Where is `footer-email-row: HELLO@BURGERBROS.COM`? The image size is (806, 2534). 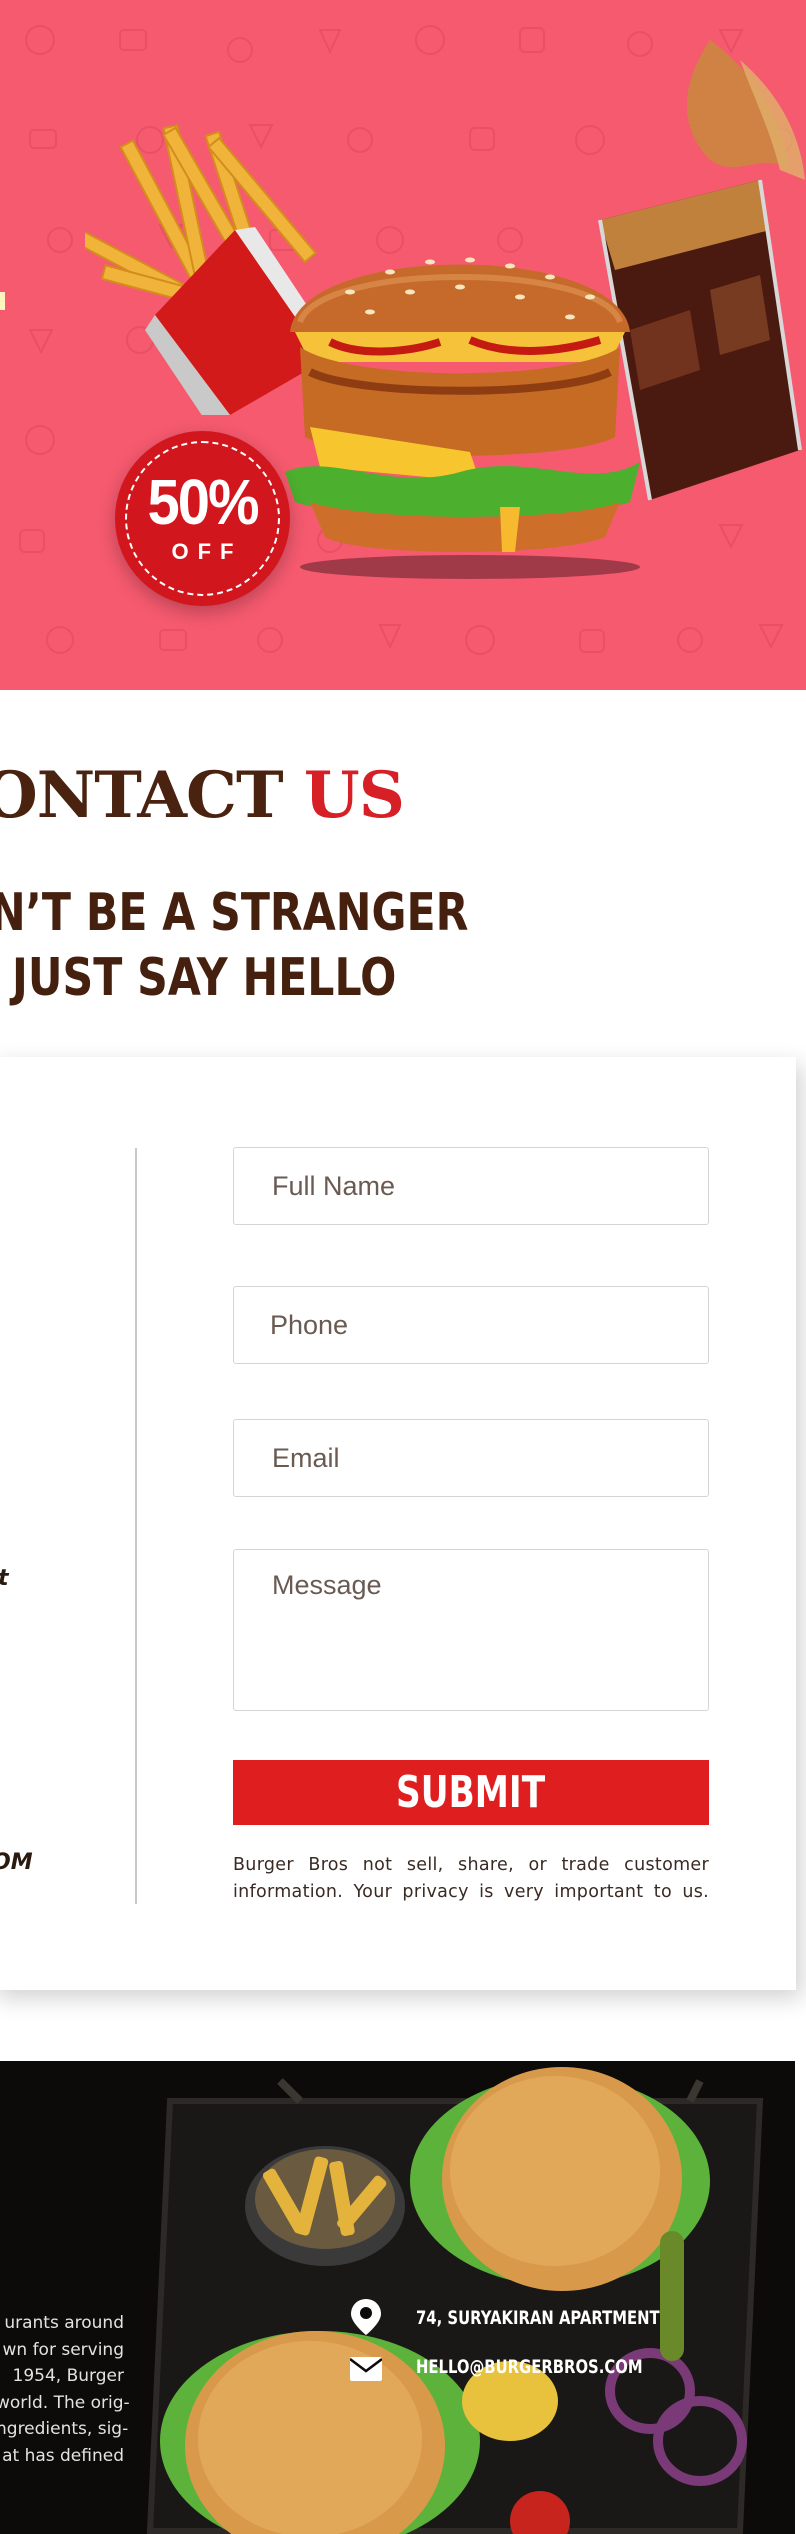
footer-email-row: HELLO@BURGERBROS.COM is located at coordinates (527, 2367).